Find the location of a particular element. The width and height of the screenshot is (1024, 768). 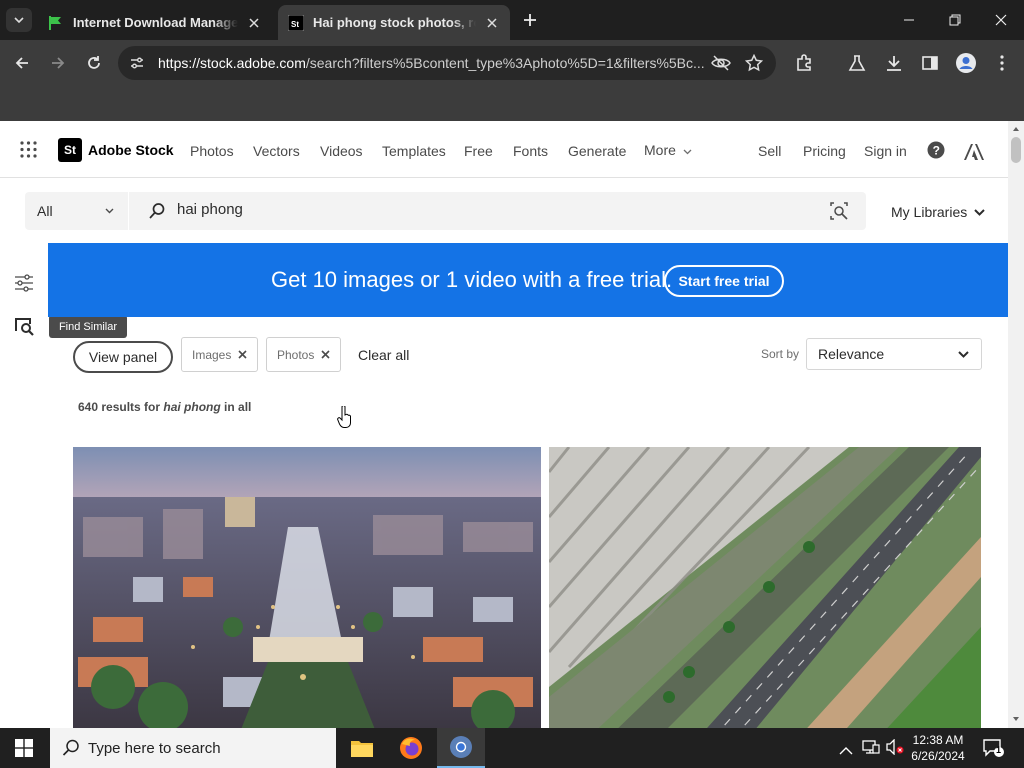

clock-time: 12:38 AM is located at coordinates (938, 740).